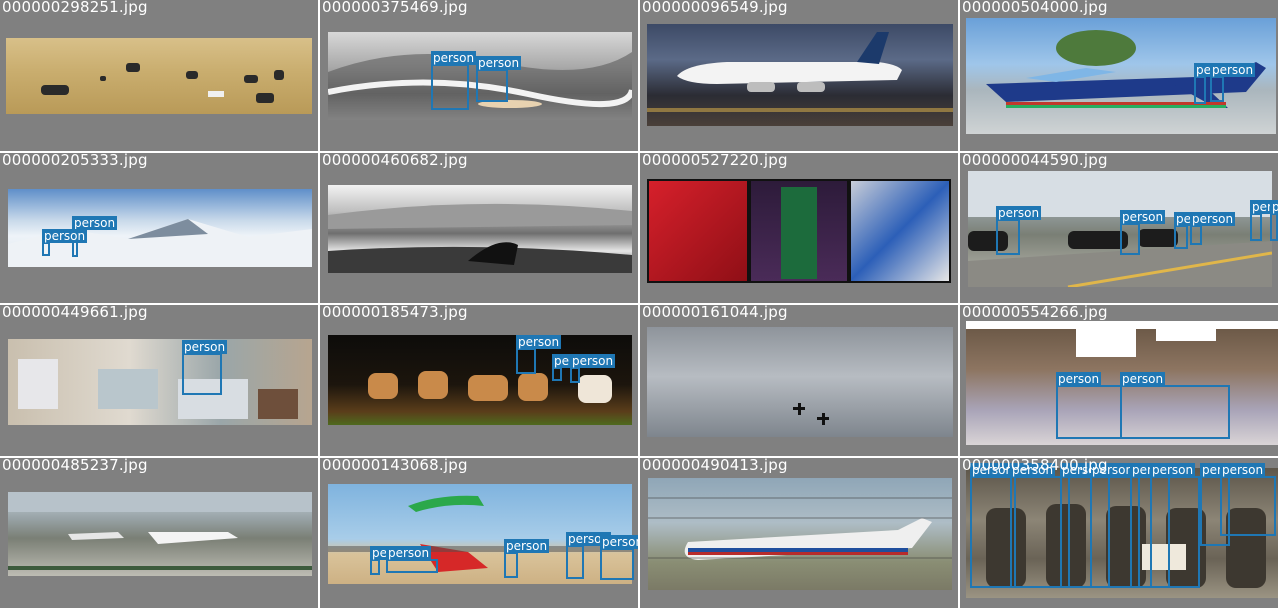 Image resolution: width=1280 pixels, height=610 pixels. I want to click on image-cell: 000000449661.jpg person, so click(160, 381).